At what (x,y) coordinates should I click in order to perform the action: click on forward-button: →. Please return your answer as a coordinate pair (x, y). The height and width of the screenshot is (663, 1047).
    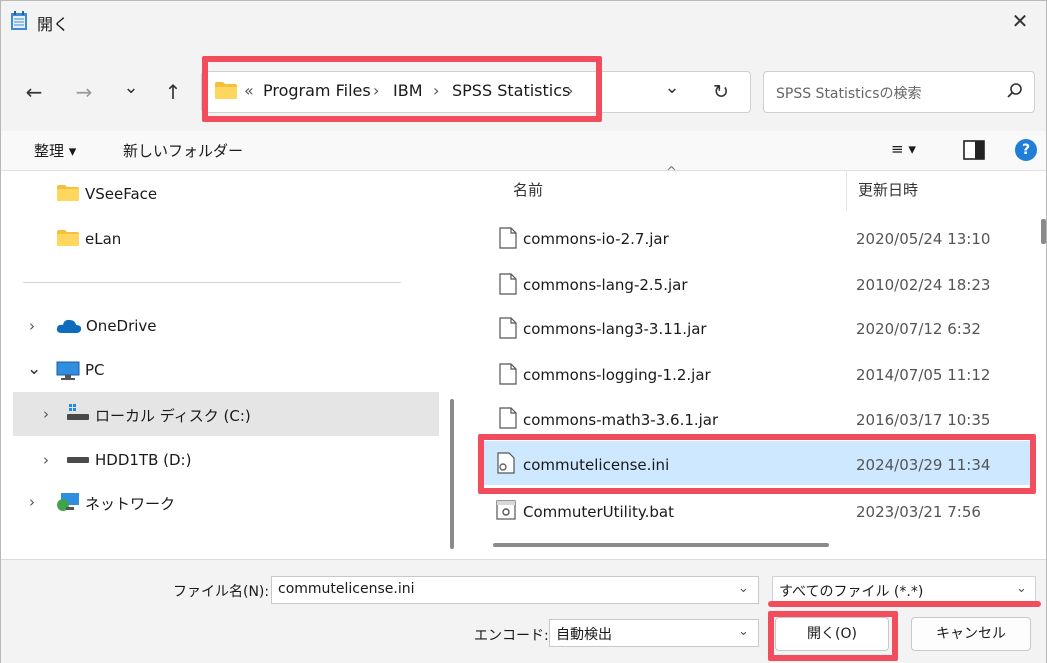
    Looking at the image, I should click on (84, 92).